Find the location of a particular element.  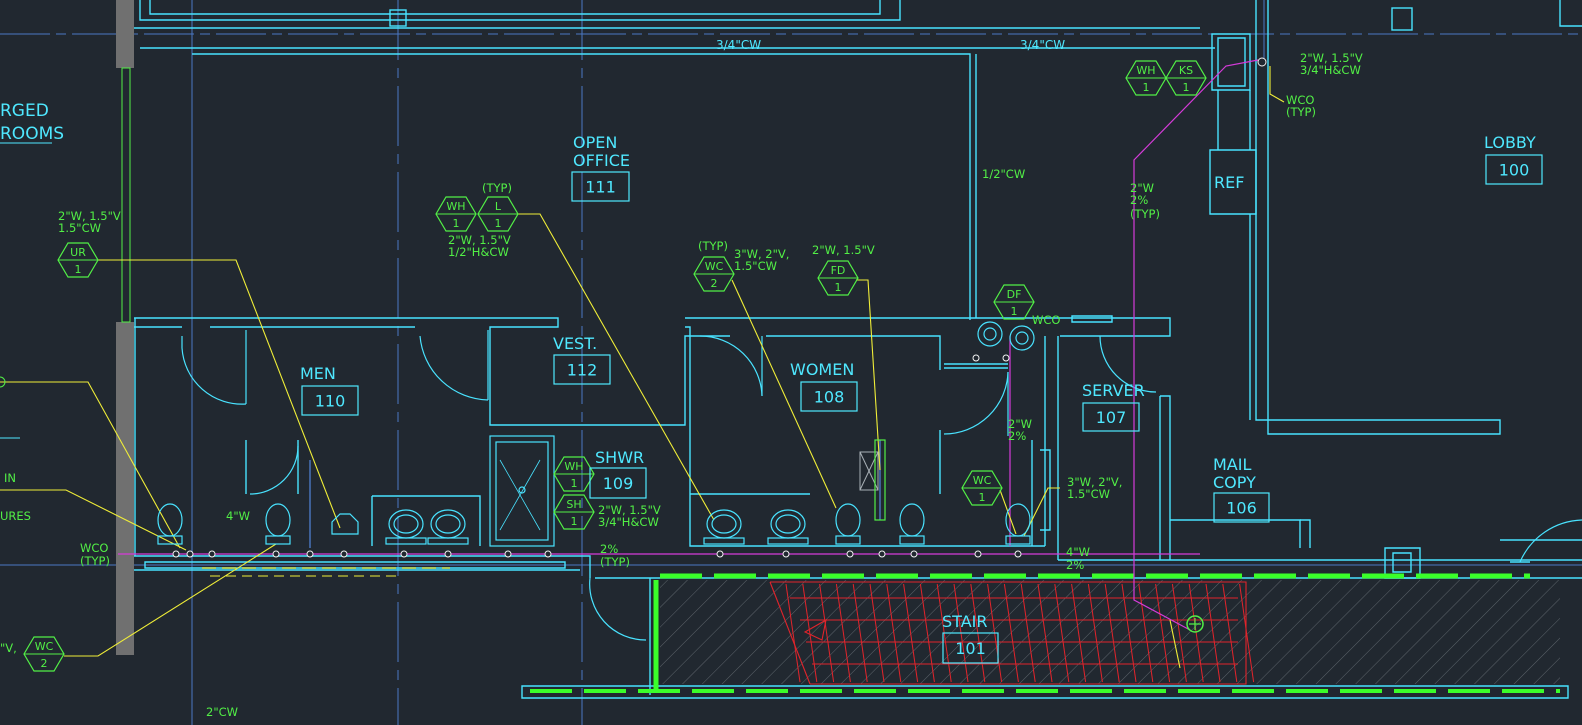

room-number-men: 110 is located at coordinates (330, 401).